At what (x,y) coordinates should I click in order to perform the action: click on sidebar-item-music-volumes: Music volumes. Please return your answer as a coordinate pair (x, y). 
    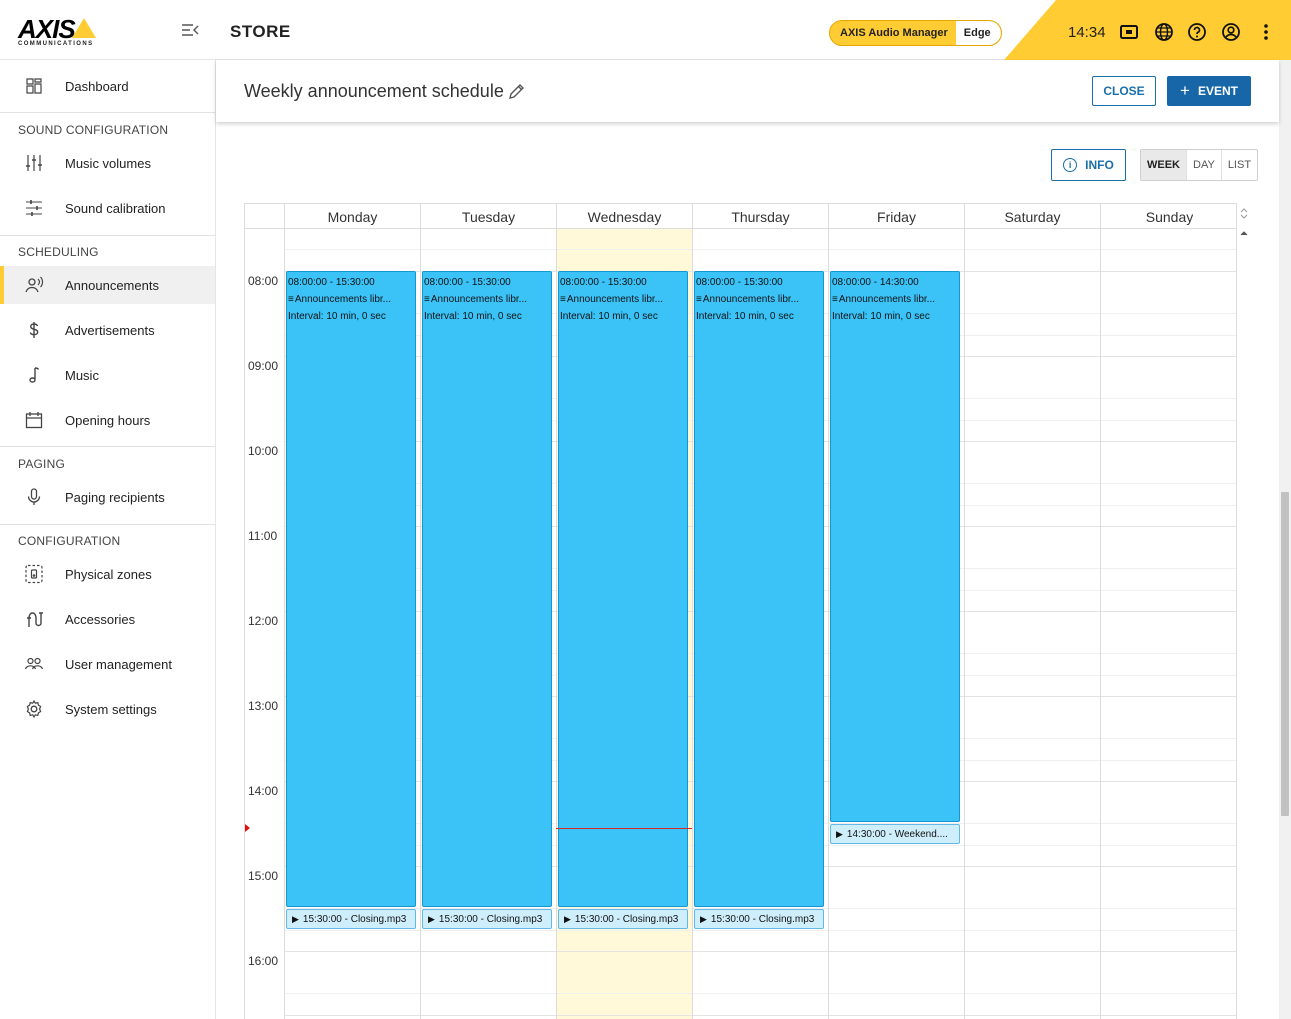
    Looking at the image, I should click on (107, 163).